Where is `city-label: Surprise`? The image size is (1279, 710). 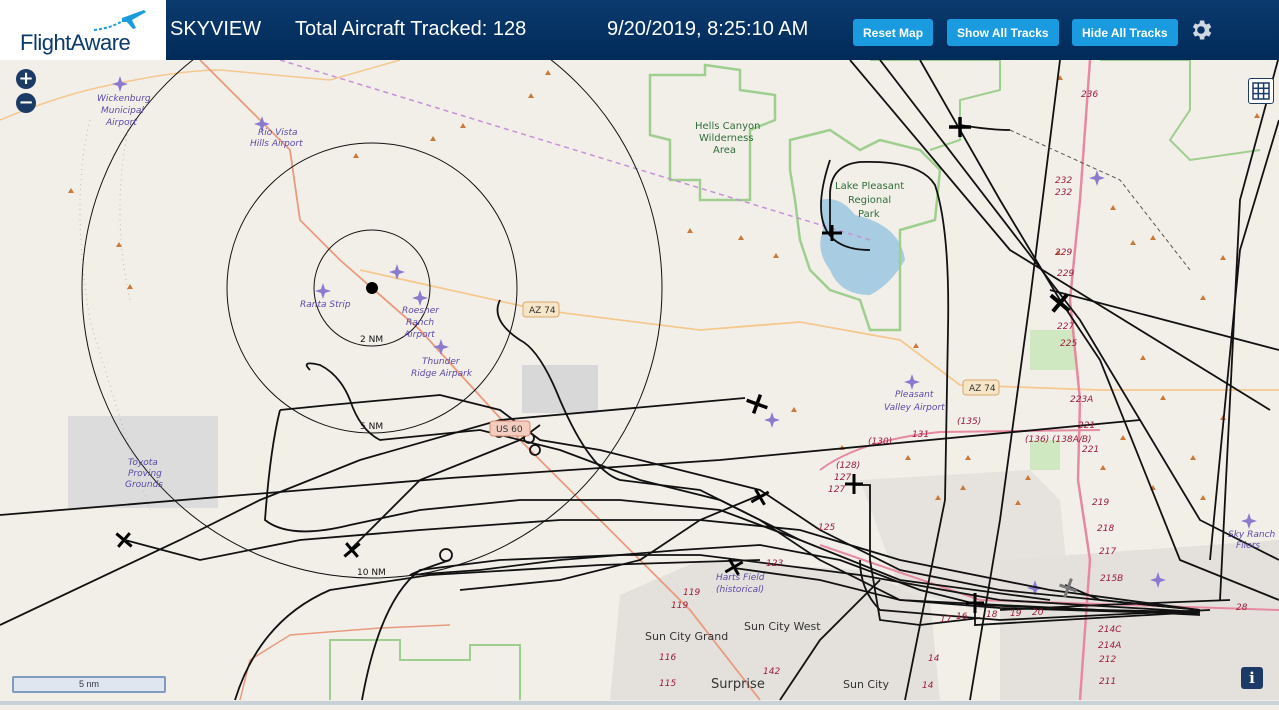
city-label: Surprise is located at coordinates (738, 684).